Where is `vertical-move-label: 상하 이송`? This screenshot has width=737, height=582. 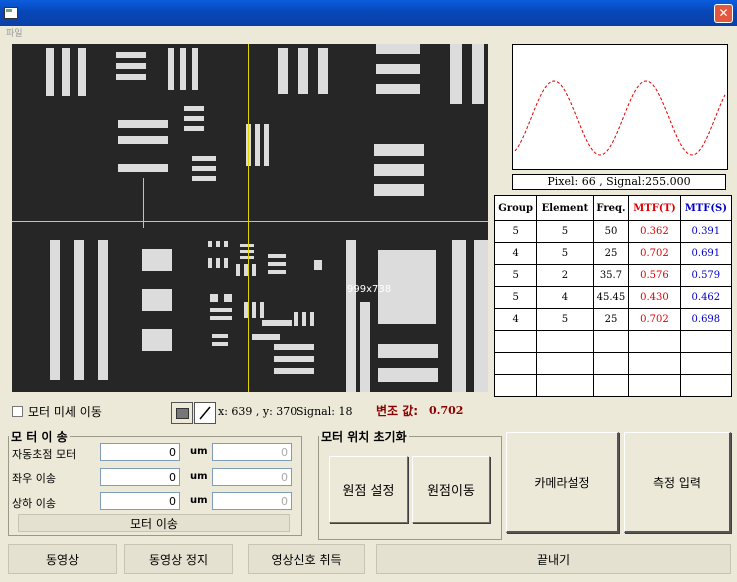
vertical-move-label: 상하 이송 is located at coordinates (34, 503).